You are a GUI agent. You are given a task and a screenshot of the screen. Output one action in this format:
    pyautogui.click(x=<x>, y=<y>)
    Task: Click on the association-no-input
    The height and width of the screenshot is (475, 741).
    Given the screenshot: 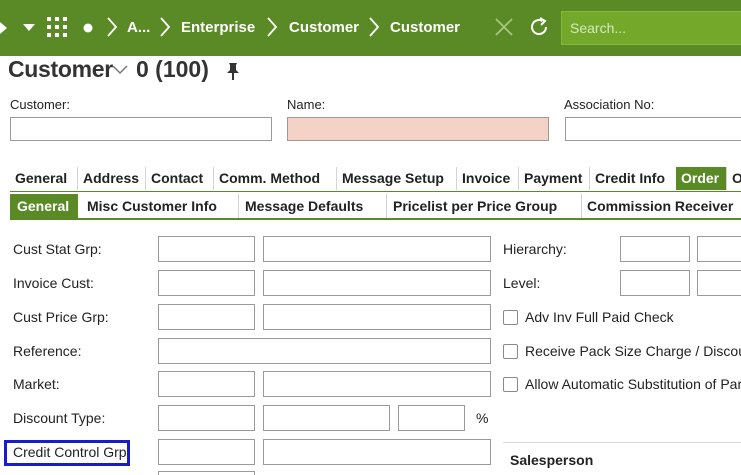 What is the action you would take?
    pyautogui.click(x=653, y=129)
    